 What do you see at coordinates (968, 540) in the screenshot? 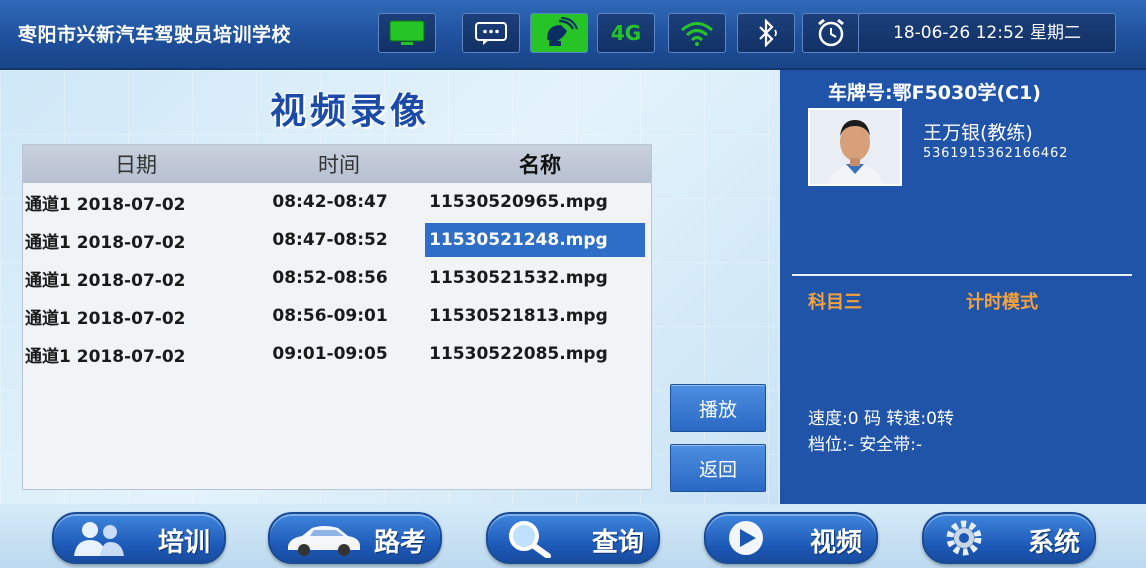
I see `gear-icon` at bounding box center [968, 540].